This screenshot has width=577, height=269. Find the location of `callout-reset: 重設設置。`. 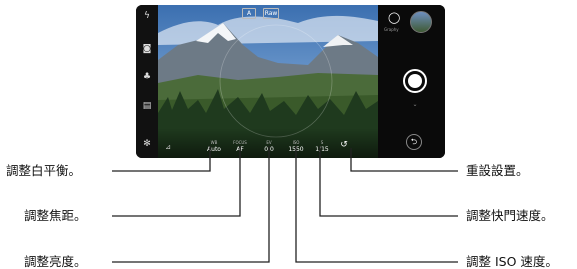

callout-reset: 重設設置。 is located at coordinates (497, 170).